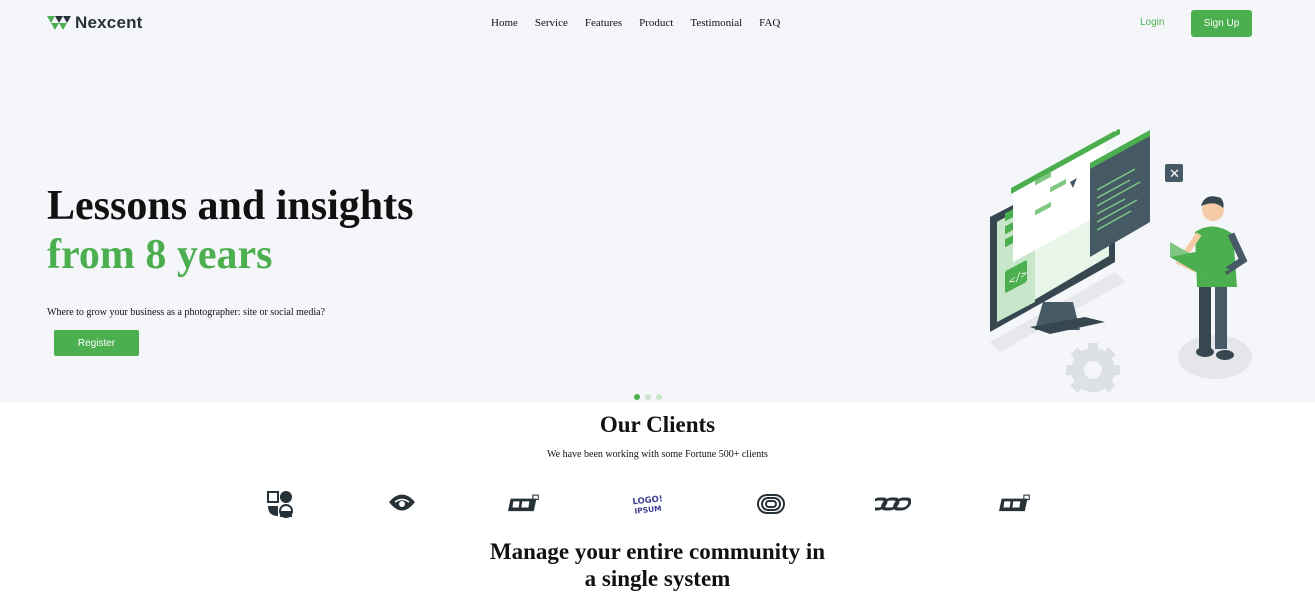  What do you see at coordinates (1121, 259) in the screenshot?
I see `developer-at-monitor-illustration: </> ✕` at bounding box center [1121, 259].